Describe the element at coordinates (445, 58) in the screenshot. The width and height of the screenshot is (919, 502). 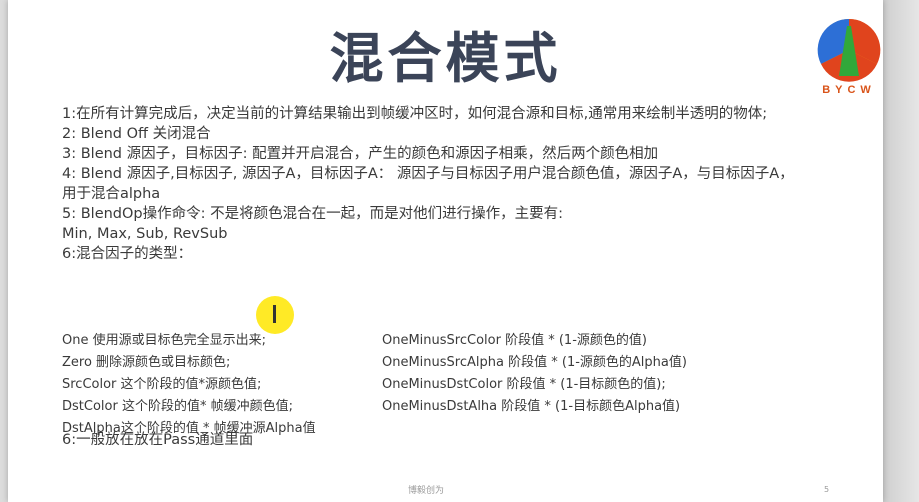
I see `slide-title: 混合模式` at that location.